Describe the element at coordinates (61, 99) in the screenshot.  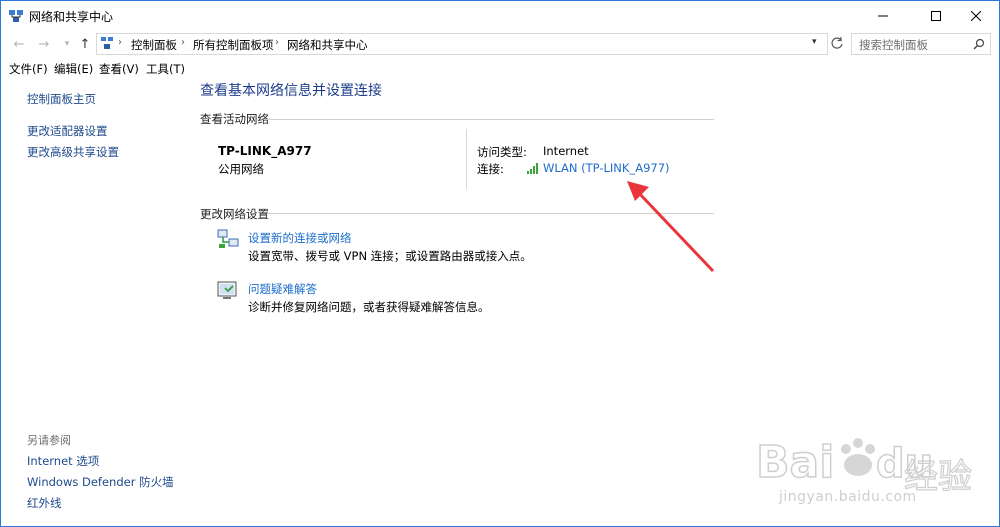
I see `sidebar-home-link: 控制面板主页` at that location.